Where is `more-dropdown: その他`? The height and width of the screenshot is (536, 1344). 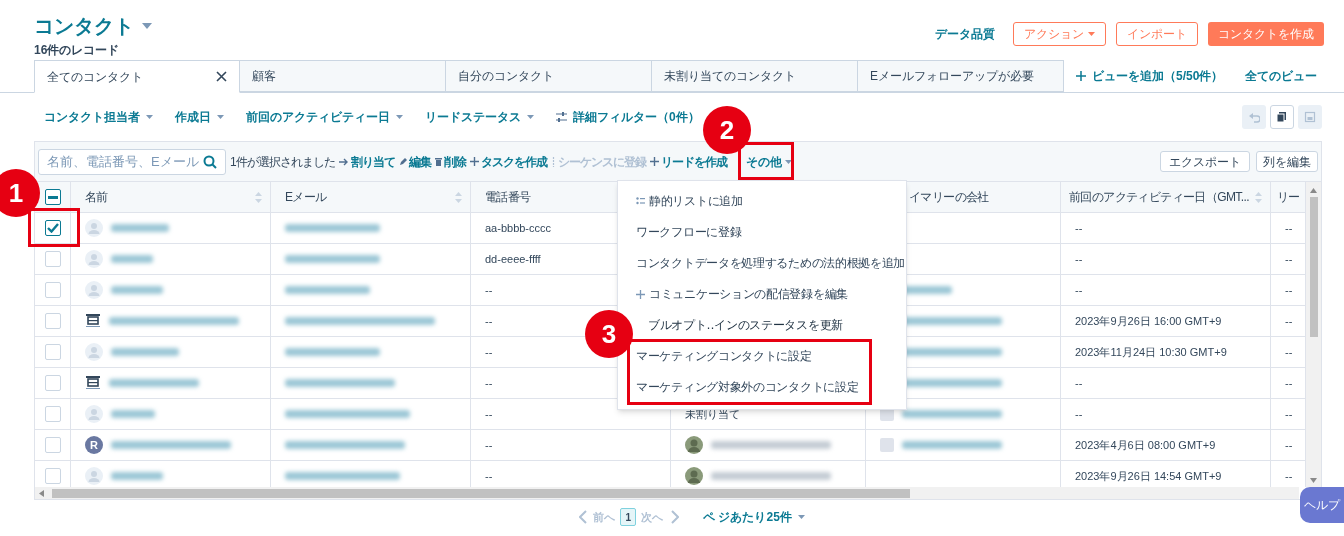
more-dropdown: その他 is located at coordinates (769, 161).